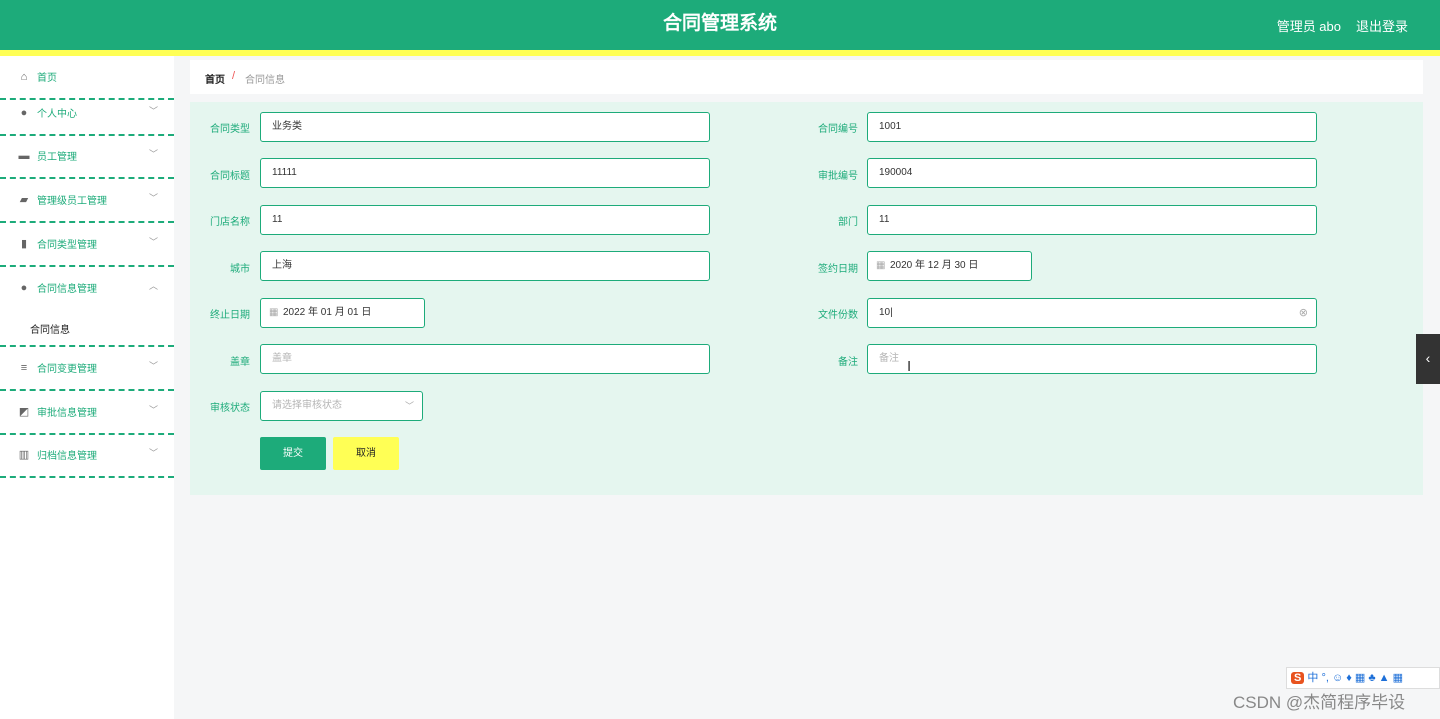  I want to click on sidebar-item-approvals: ◩ 审批信息管理 ﹀, so click(87, 413).